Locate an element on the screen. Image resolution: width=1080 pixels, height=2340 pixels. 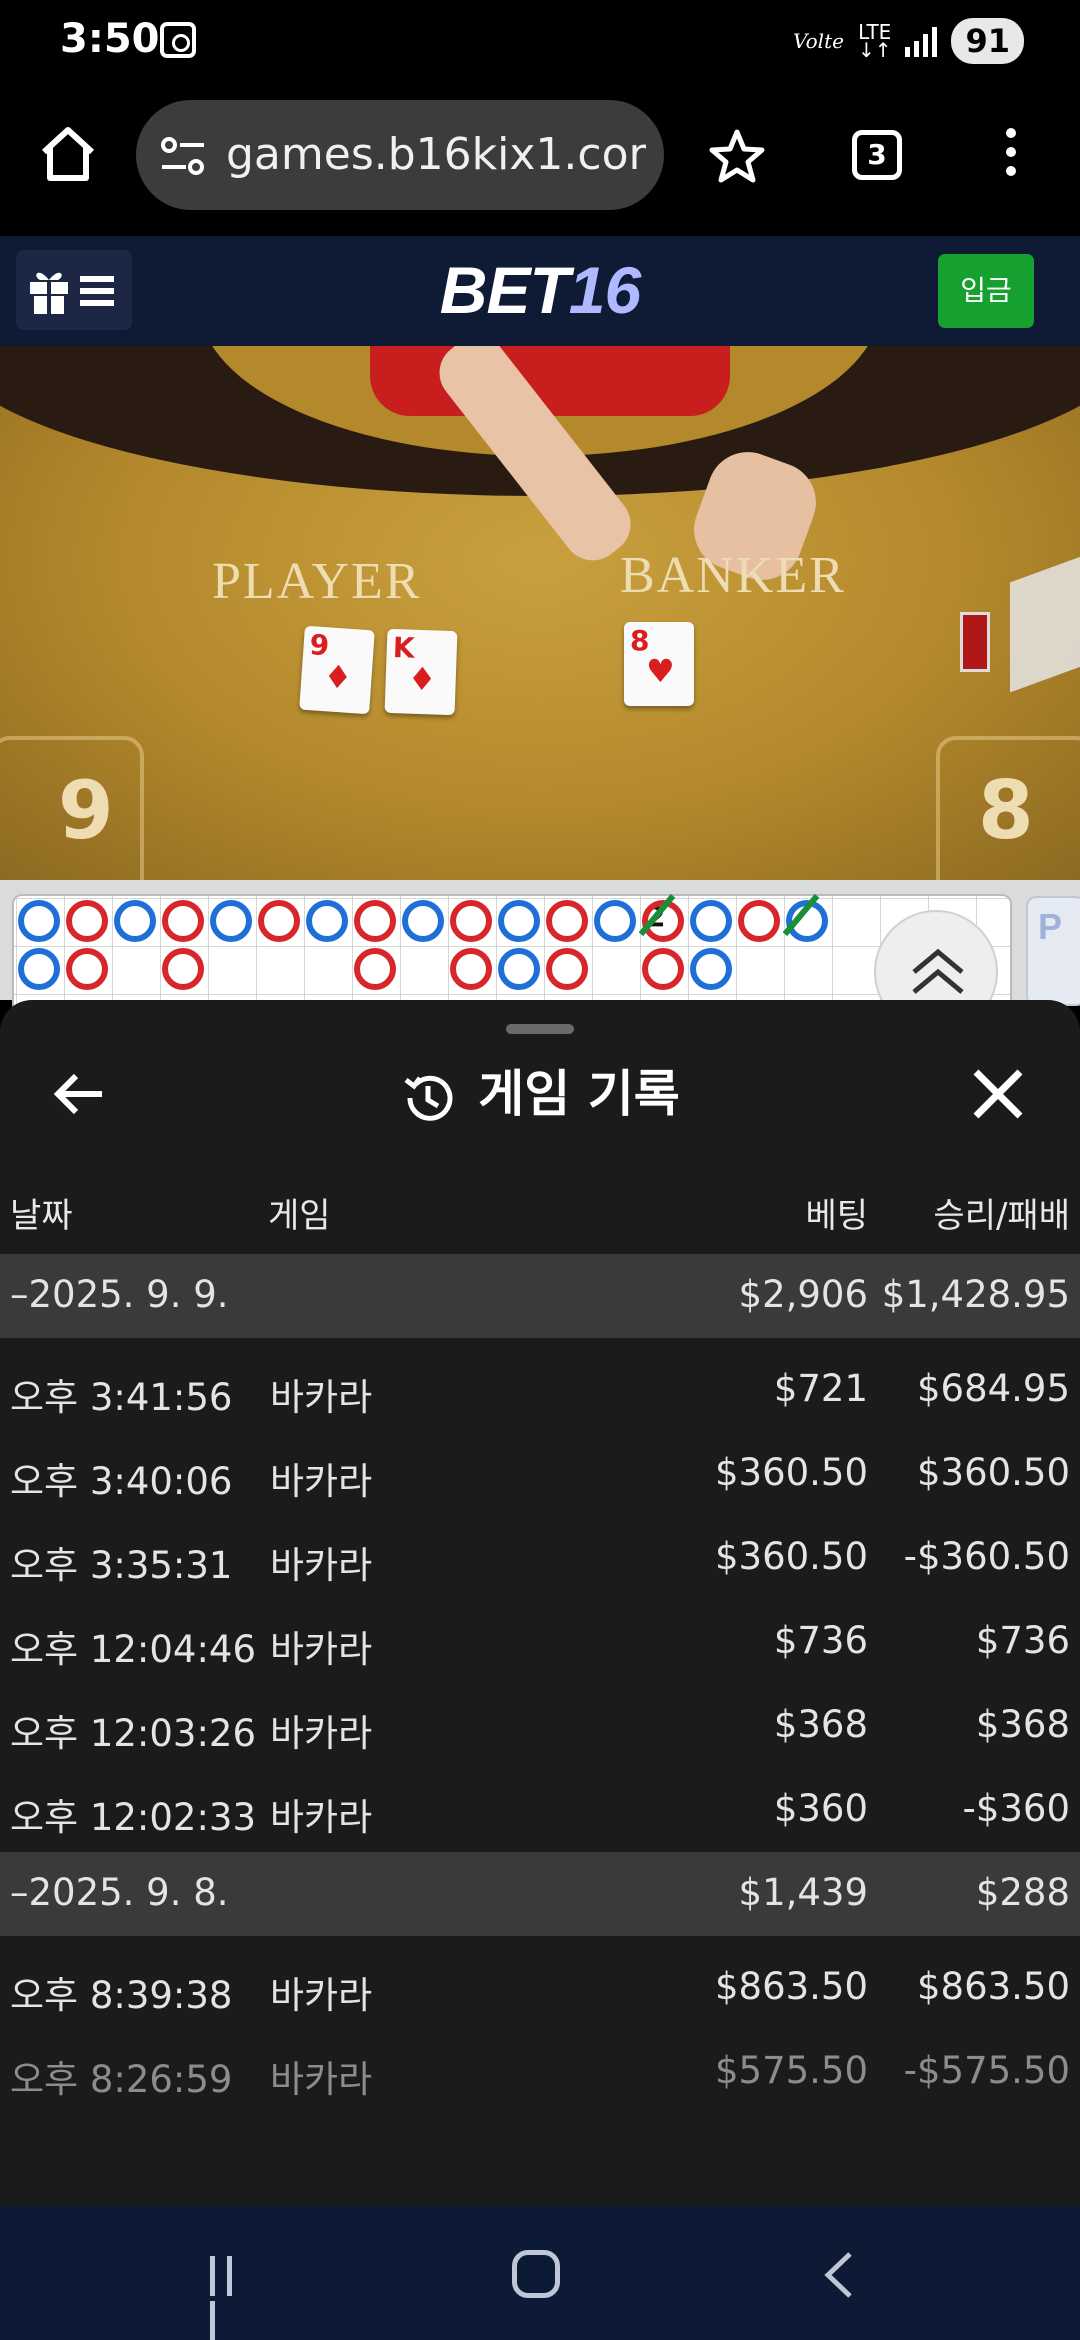
url-text: games.b16kix1.com/l is located at coordinates (436, 154).